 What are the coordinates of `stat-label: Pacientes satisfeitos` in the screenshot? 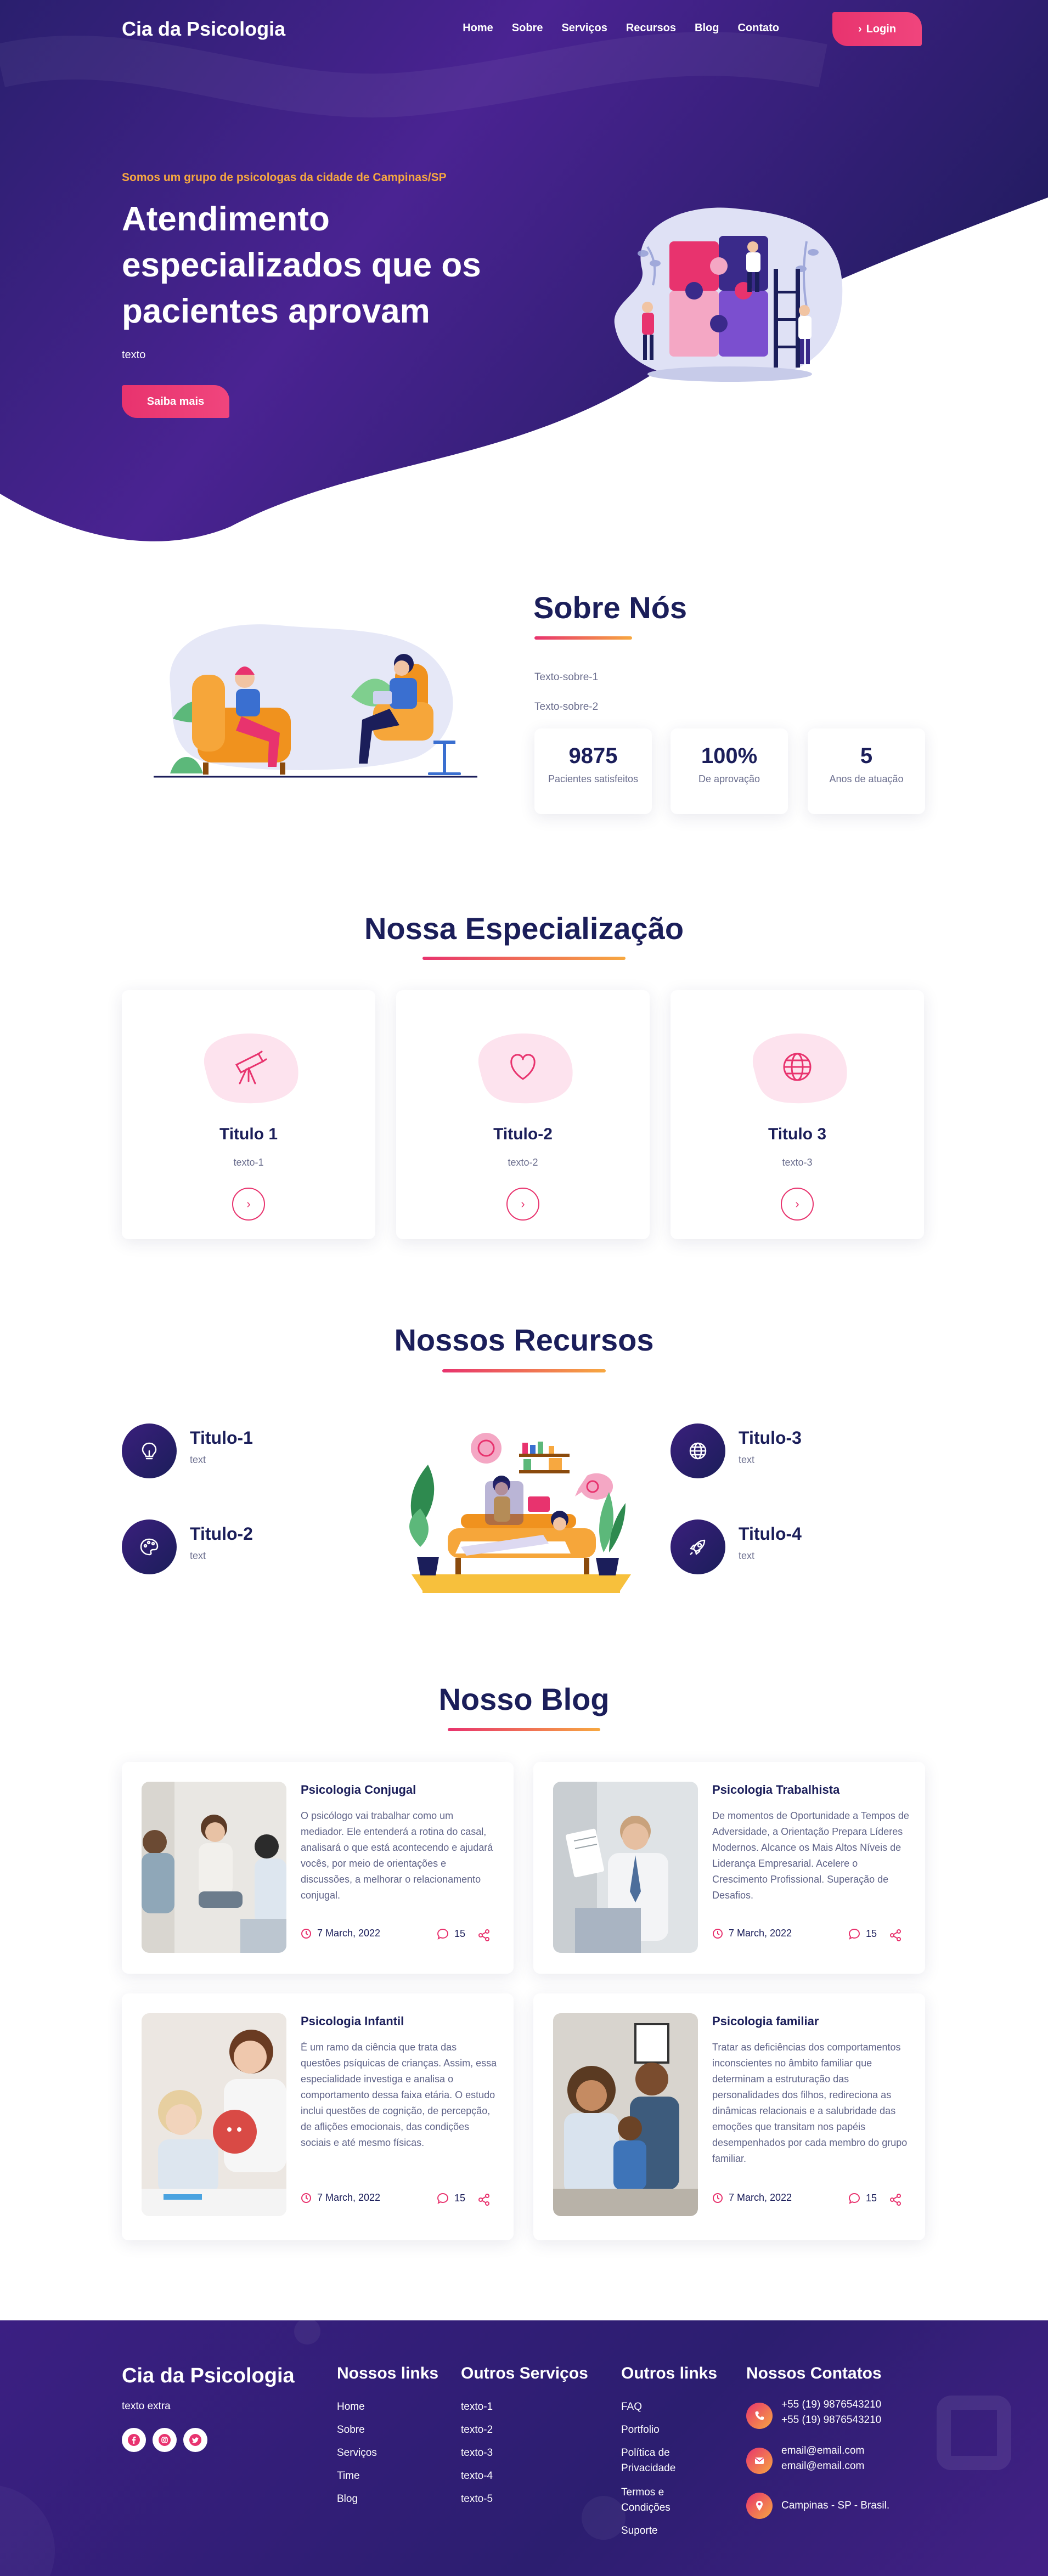 It's located at (593, 778).